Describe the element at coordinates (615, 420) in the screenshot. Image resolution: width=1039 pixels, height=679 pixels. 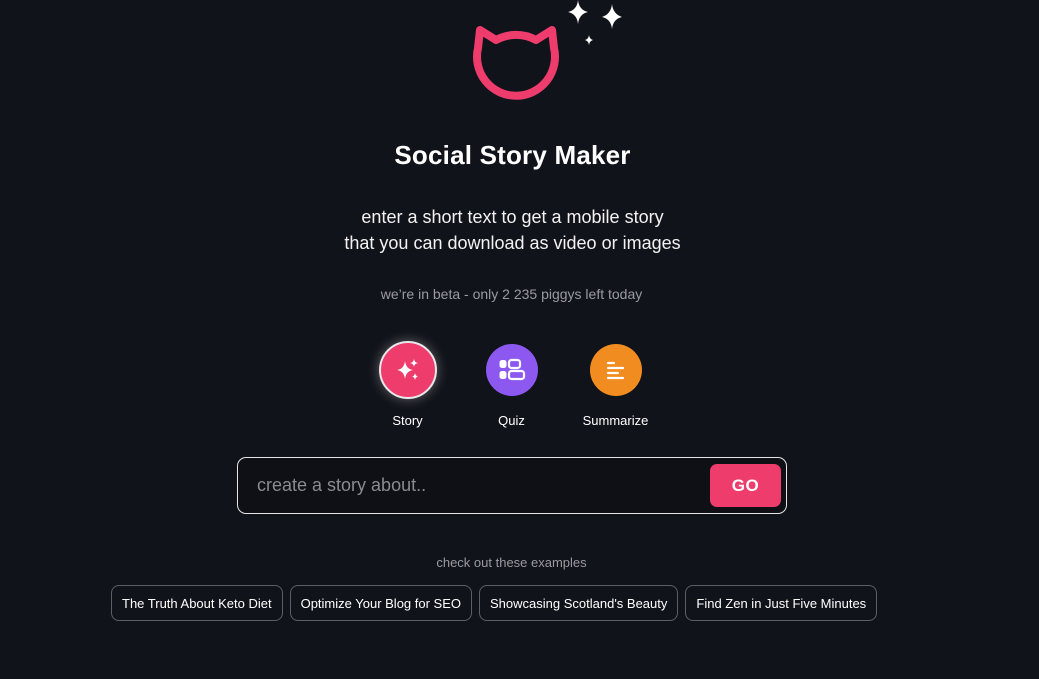
I see `mode-label: Summarize` at that location.